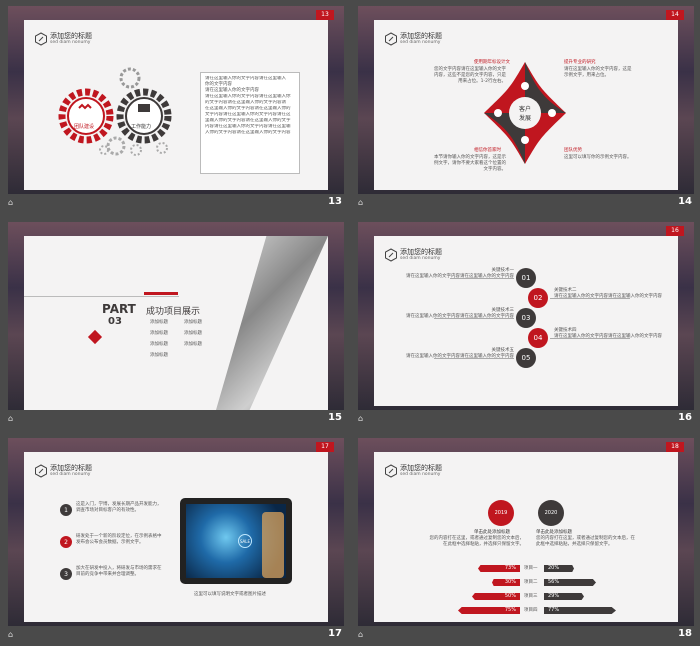  Describe the element at coordinates (492, 62) in the screenshot. I see `tl-title: 使用期年标设计文` at that location.